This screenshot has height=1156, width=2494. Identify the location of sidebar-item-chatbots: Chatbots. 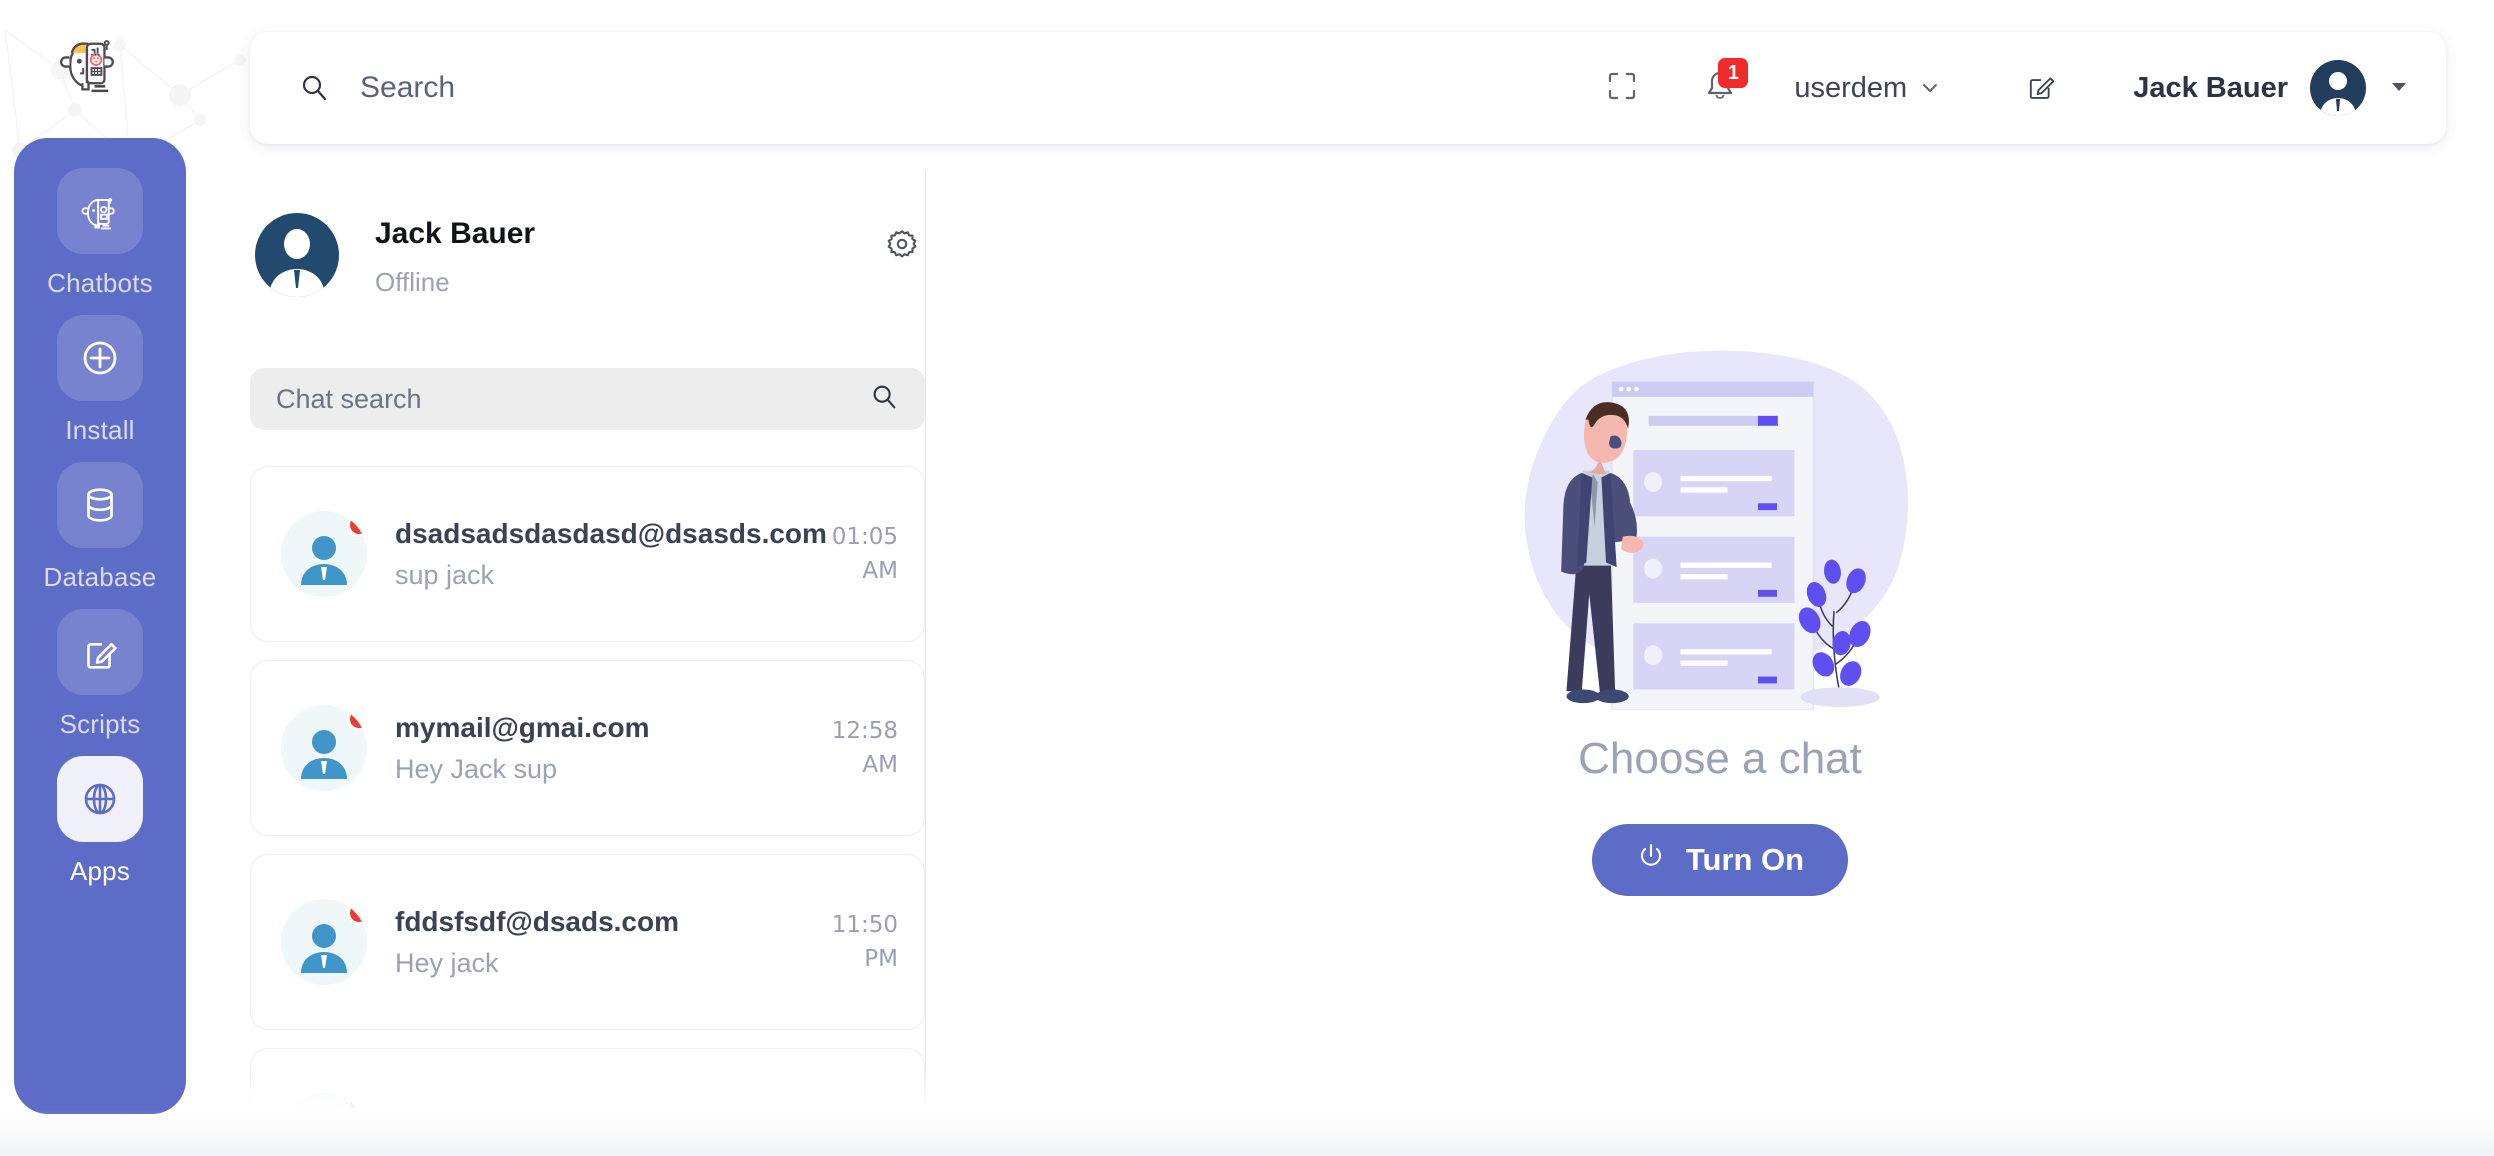
(100, 233).